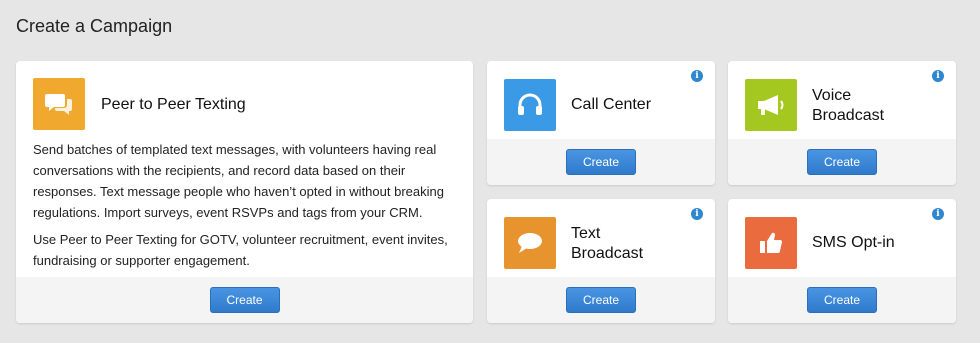 This screenshot has height=343, width=980. I want to click on card-text-broadcast: i Text Broadcast Create, so click(601, 261).